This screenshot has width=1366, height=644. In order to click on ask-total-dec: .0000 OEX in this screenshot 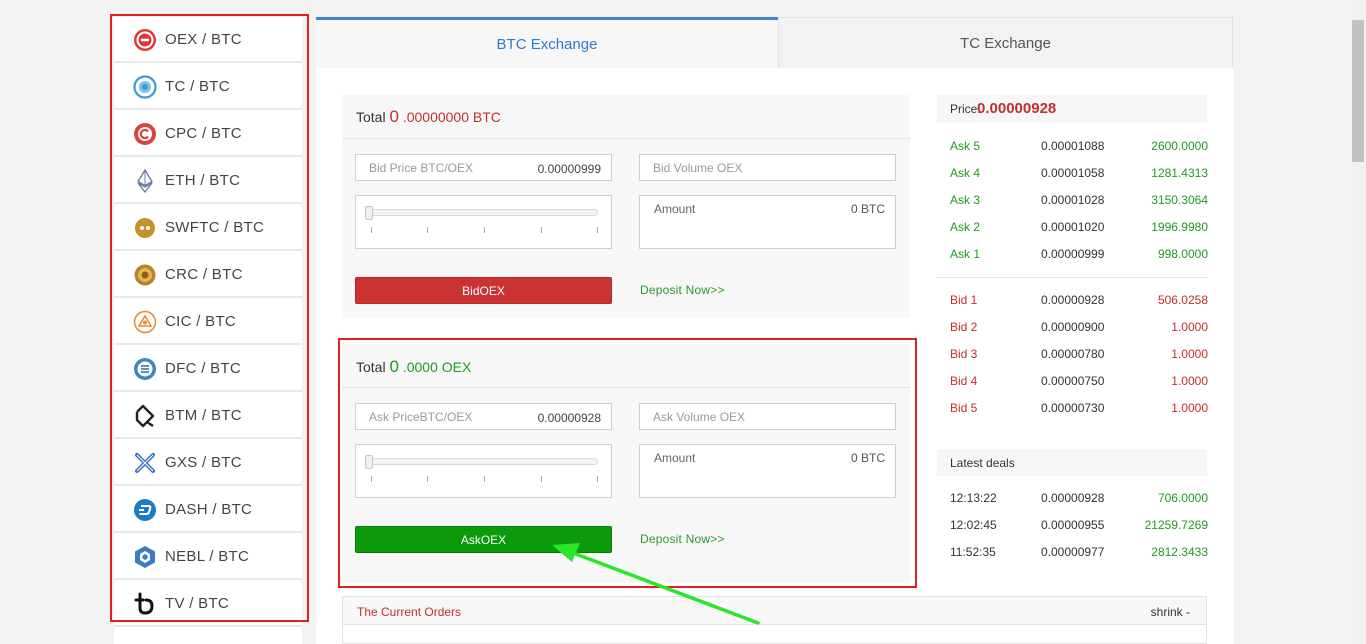, I will do `click(435, 367)`.